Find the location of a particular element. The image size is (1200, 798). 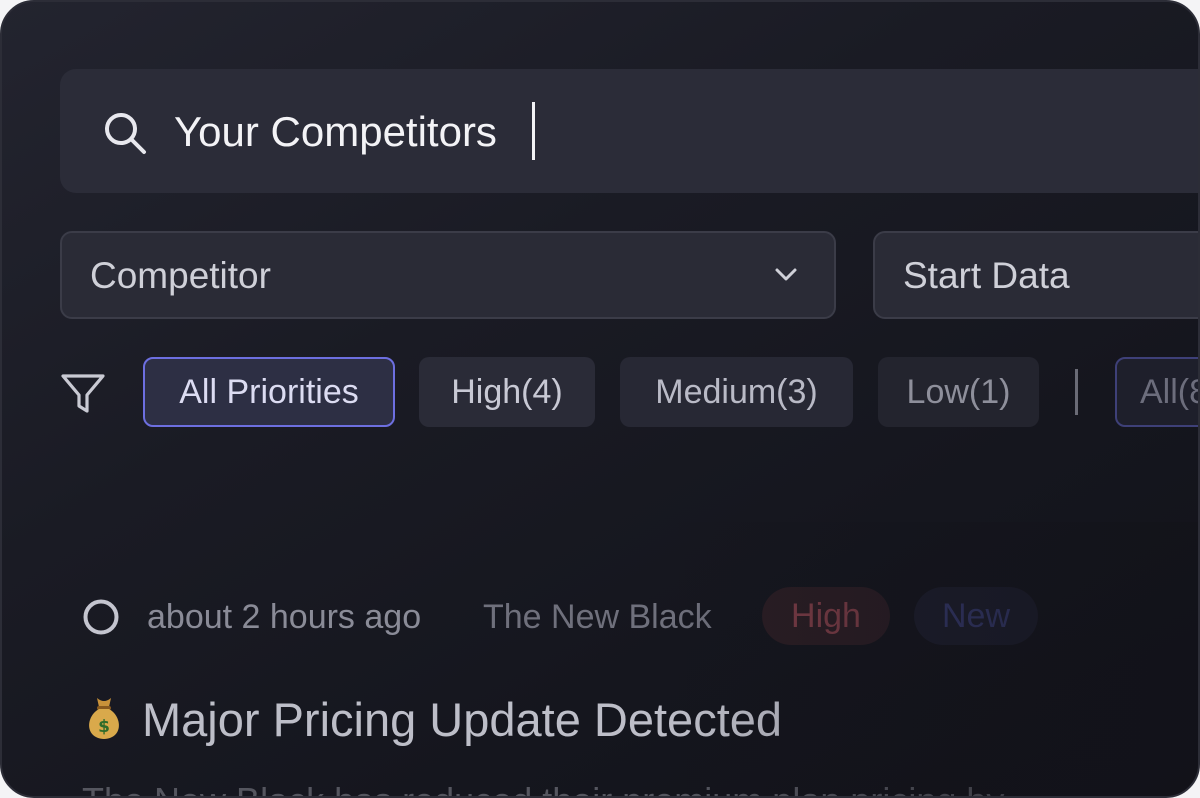

priority-badge: High is located at coordinates (826, 616).